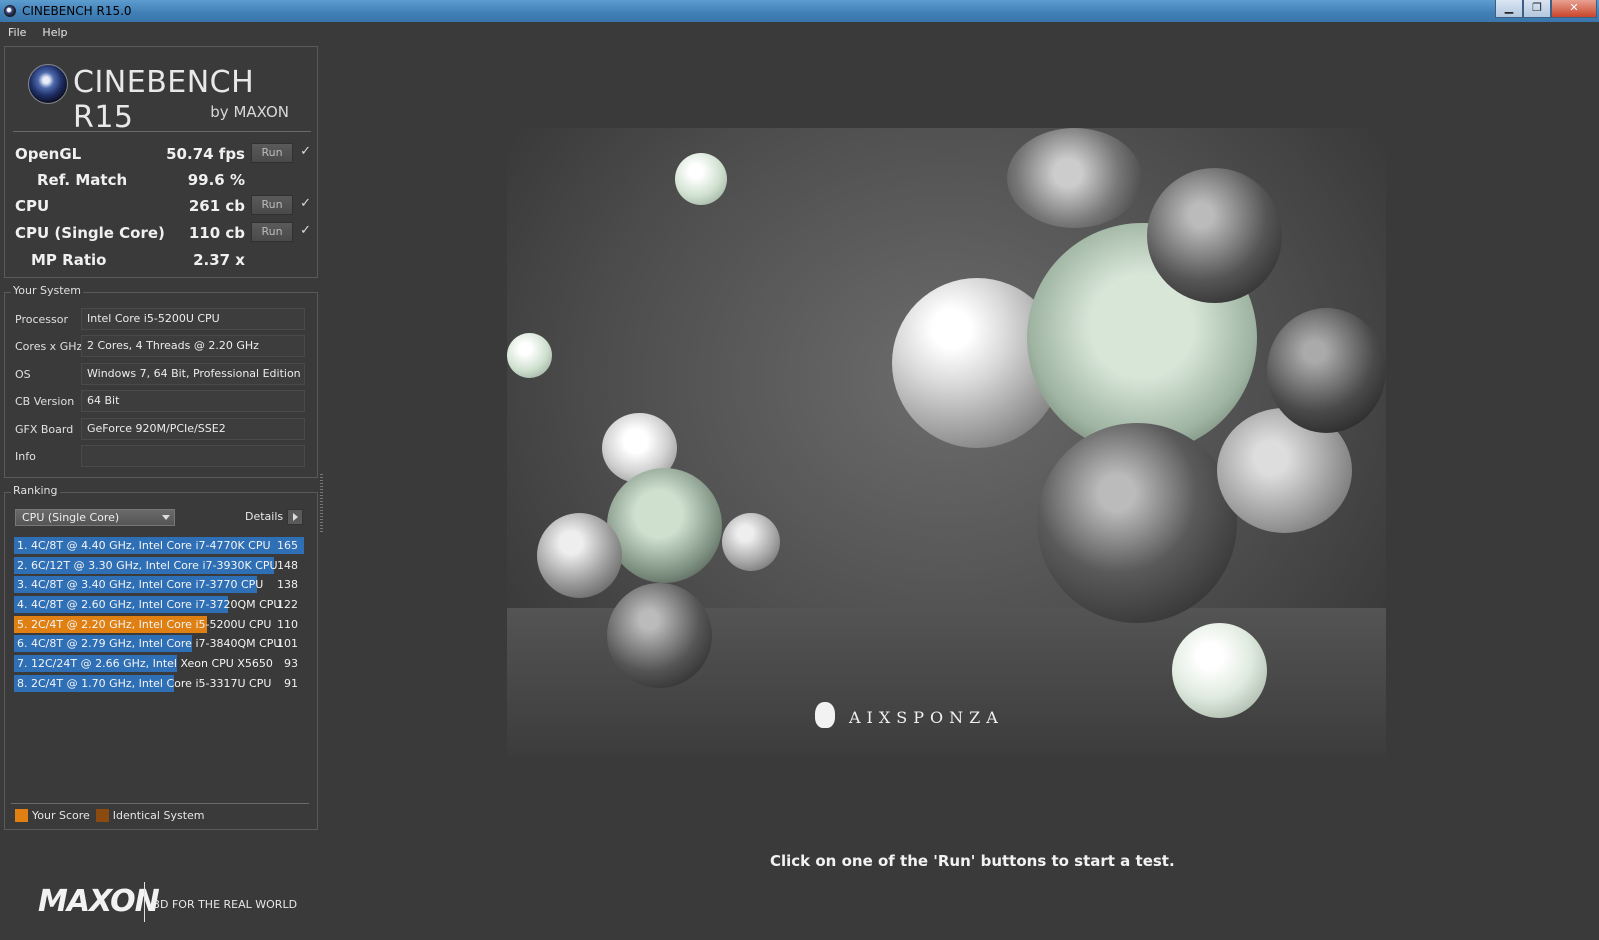 The image size is (1599, 940). I want to click on your-score-label: Your Score, so click(61, 815).